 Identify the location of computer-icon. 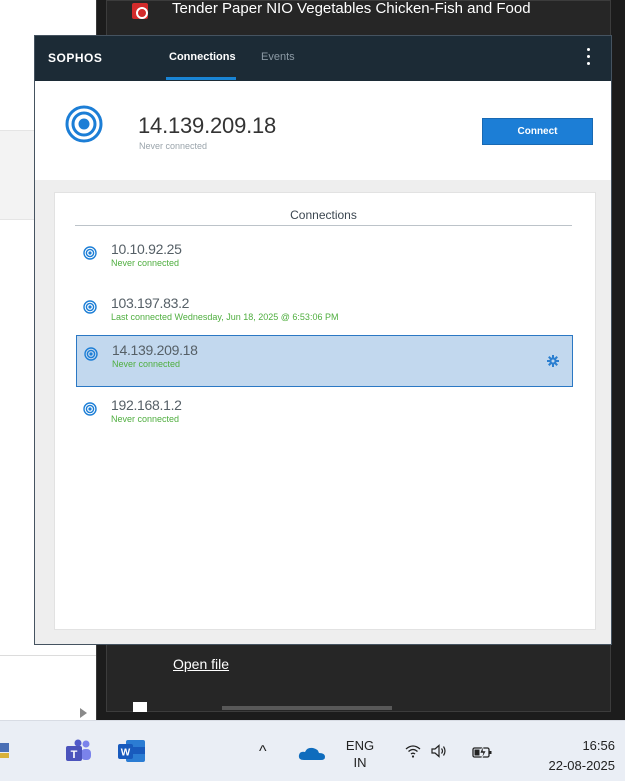
(5, 751).